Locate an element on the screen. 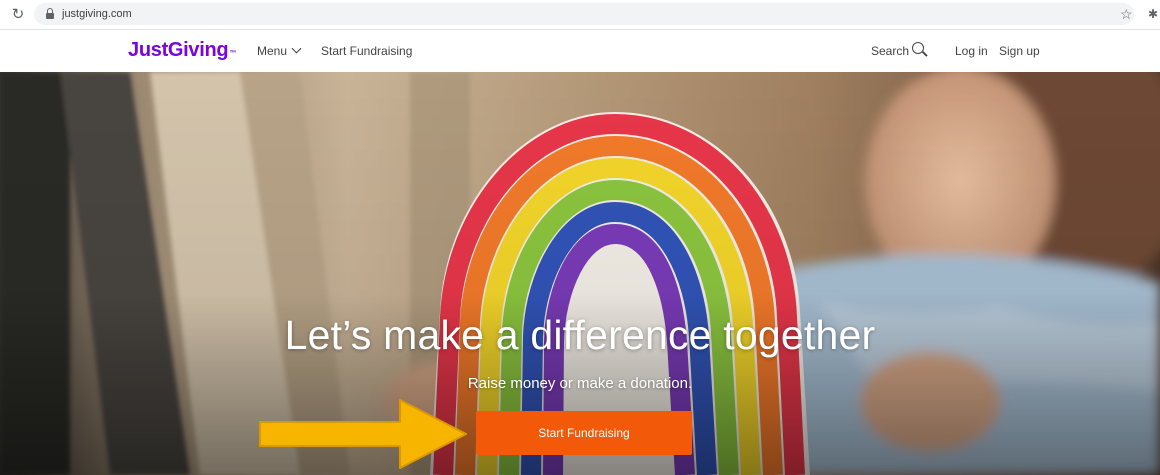 Image resolution: width=1160 pixels, height=475 pixels. menu-label: Menu is located at coordinates (272, 51).